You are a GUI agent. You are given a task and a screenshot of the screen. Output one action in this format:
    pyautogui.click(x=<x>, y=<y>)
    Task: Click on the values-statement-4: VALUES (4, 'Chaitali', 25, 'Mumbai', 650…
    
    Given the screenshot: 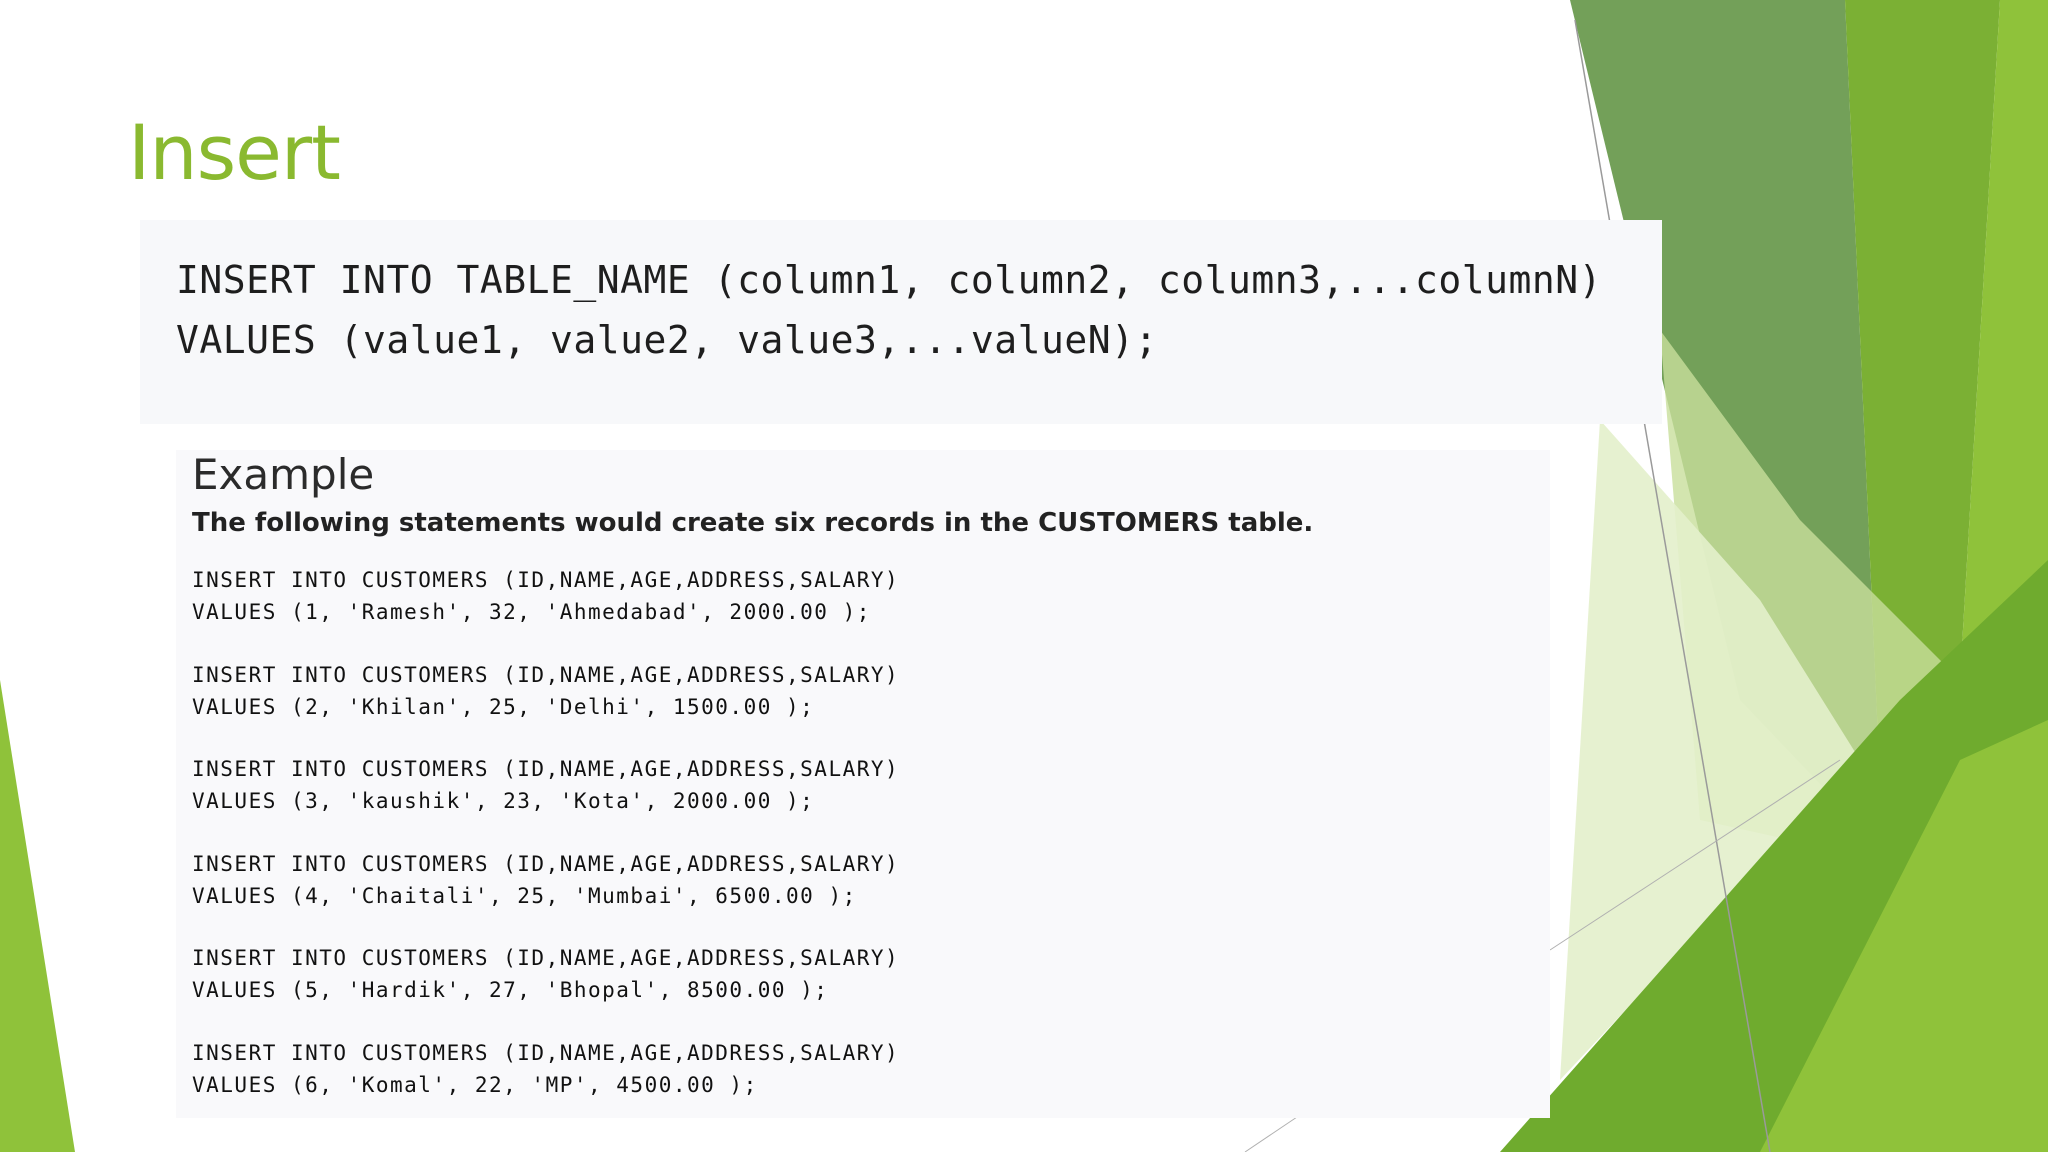 What is the action you would take?
    pyautogui.click(x=524, y=896)
    